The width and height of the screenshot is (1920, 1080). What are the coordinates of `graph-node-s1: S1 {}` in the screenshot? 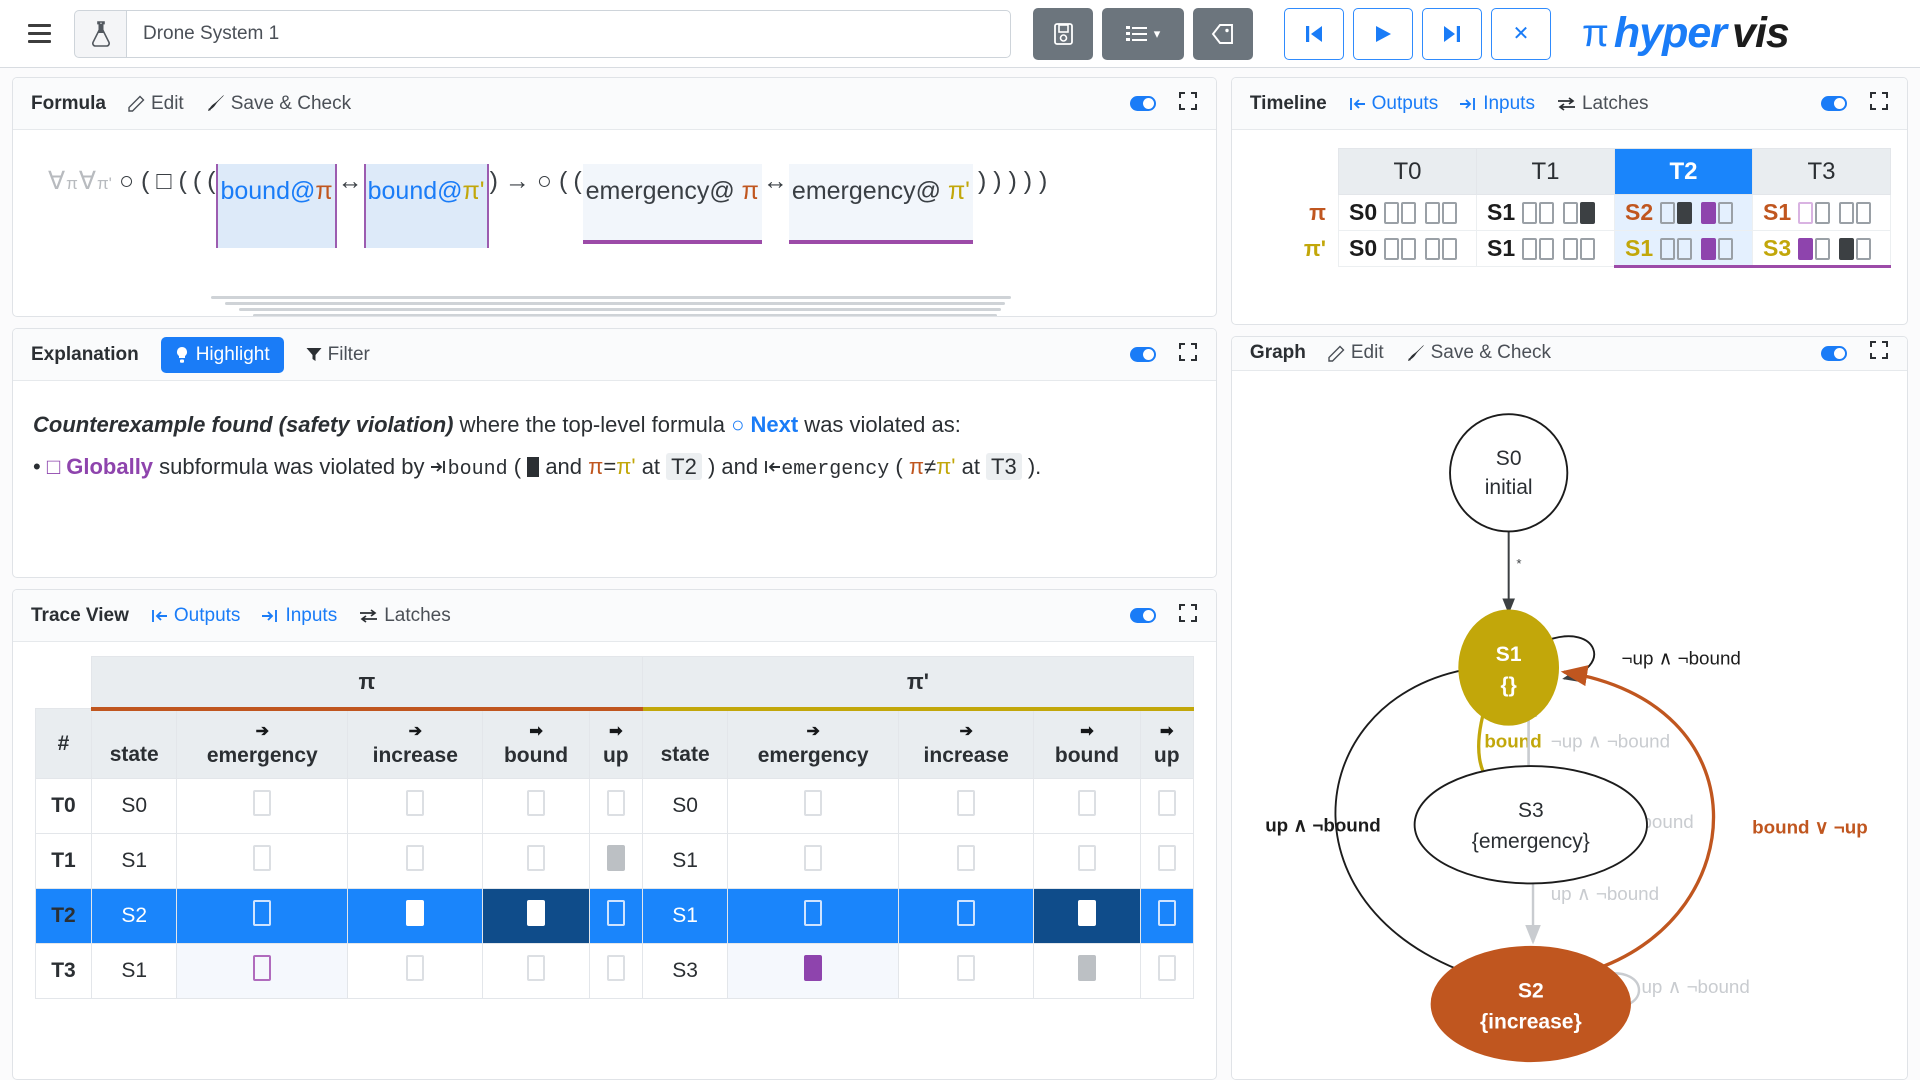 It's located at (1508, 667).